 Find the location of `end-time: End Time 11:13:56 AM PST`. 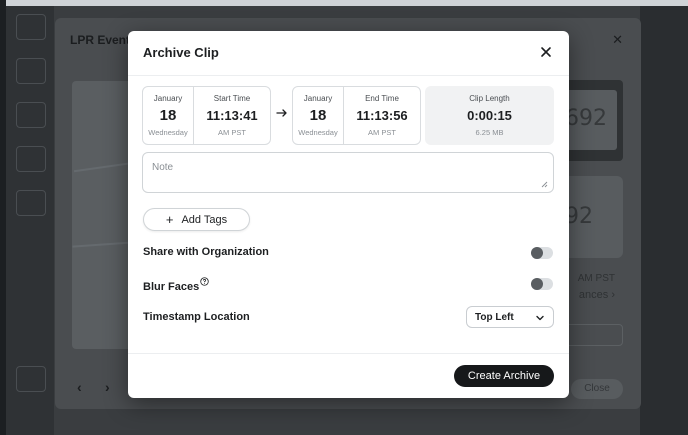

end-time: End Time 11:13:56 AM PST is located at coordinates (382, 115).